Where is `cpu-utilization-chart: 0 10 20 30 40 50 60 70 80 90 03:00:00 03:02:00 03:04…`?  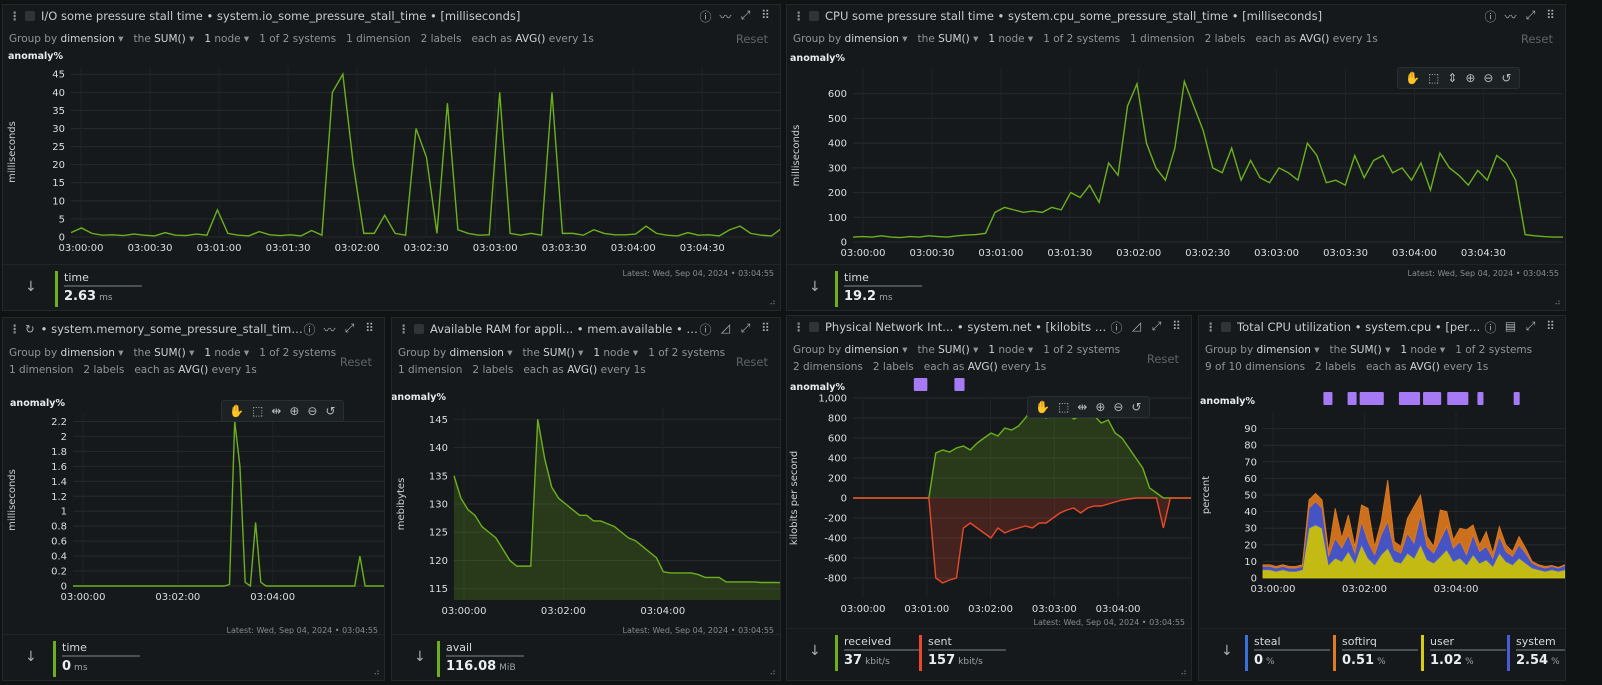 cpu-utilization-chart: 0 10 20 30 40 50 60 70 80 90 03:00:00 03:02:00 03:04… is located at coordinates (1382, 477).